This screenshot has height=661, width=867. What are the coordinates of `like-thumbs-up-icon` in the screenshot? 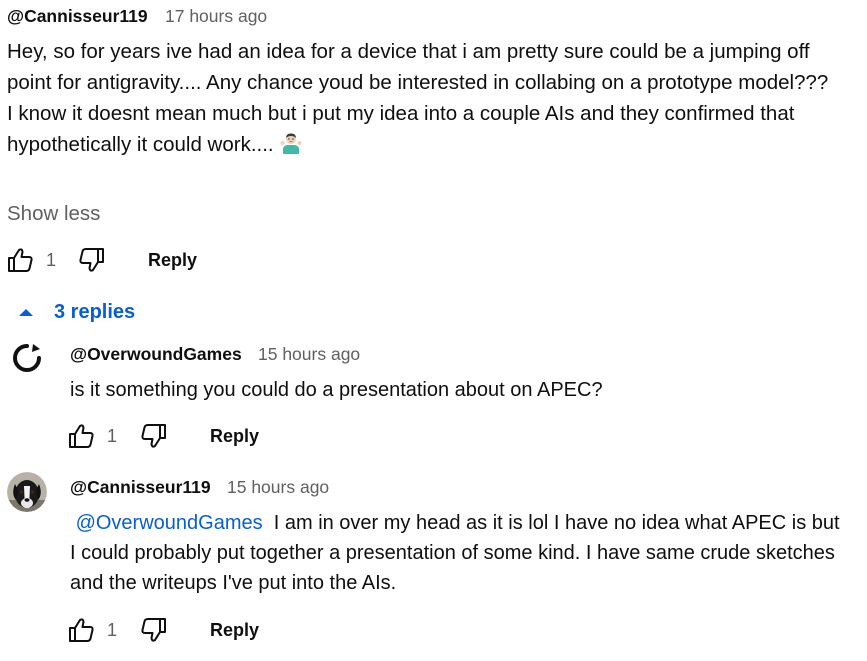 It's located at (20, 260).